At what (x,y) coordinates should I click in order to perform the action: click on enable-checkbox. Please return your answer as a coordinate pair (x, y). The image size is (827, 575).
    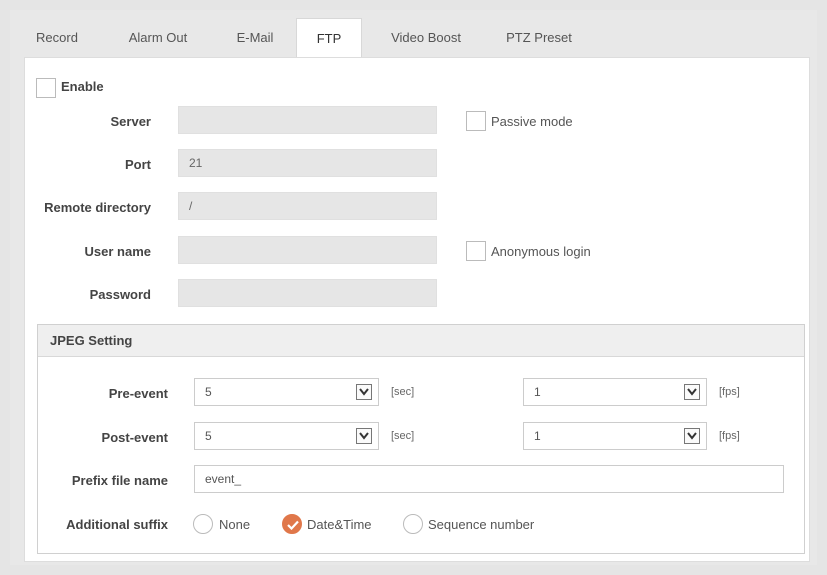
    Looking at the image, I should click on (46, 88).